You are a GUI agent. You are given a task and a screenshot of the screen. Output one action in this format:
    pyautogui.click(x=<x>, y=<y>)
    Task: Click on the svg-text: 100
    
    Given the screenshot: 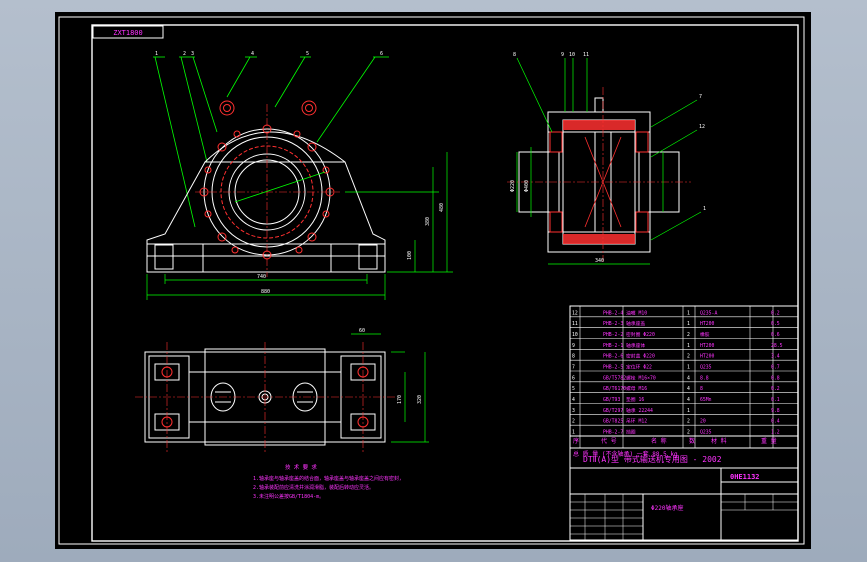 What is the action you would take?
    pyautogui.click(x=410, y=255)
    